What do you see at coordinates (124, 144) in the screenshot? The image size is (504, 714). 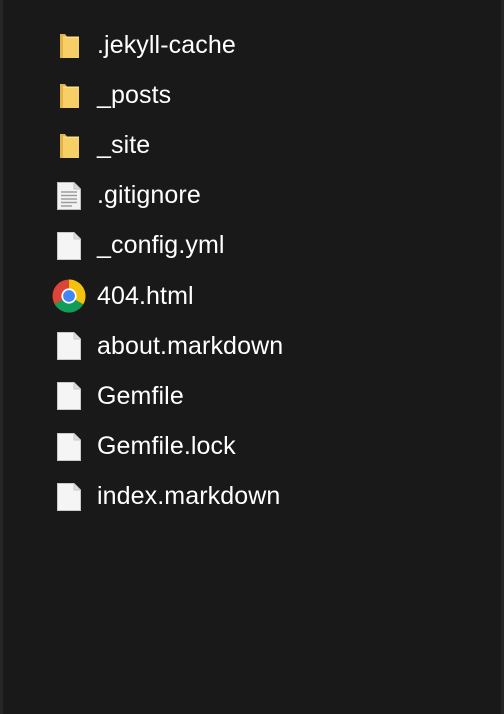 I see `file-name-label: _site` at bounding box center [124, 144].